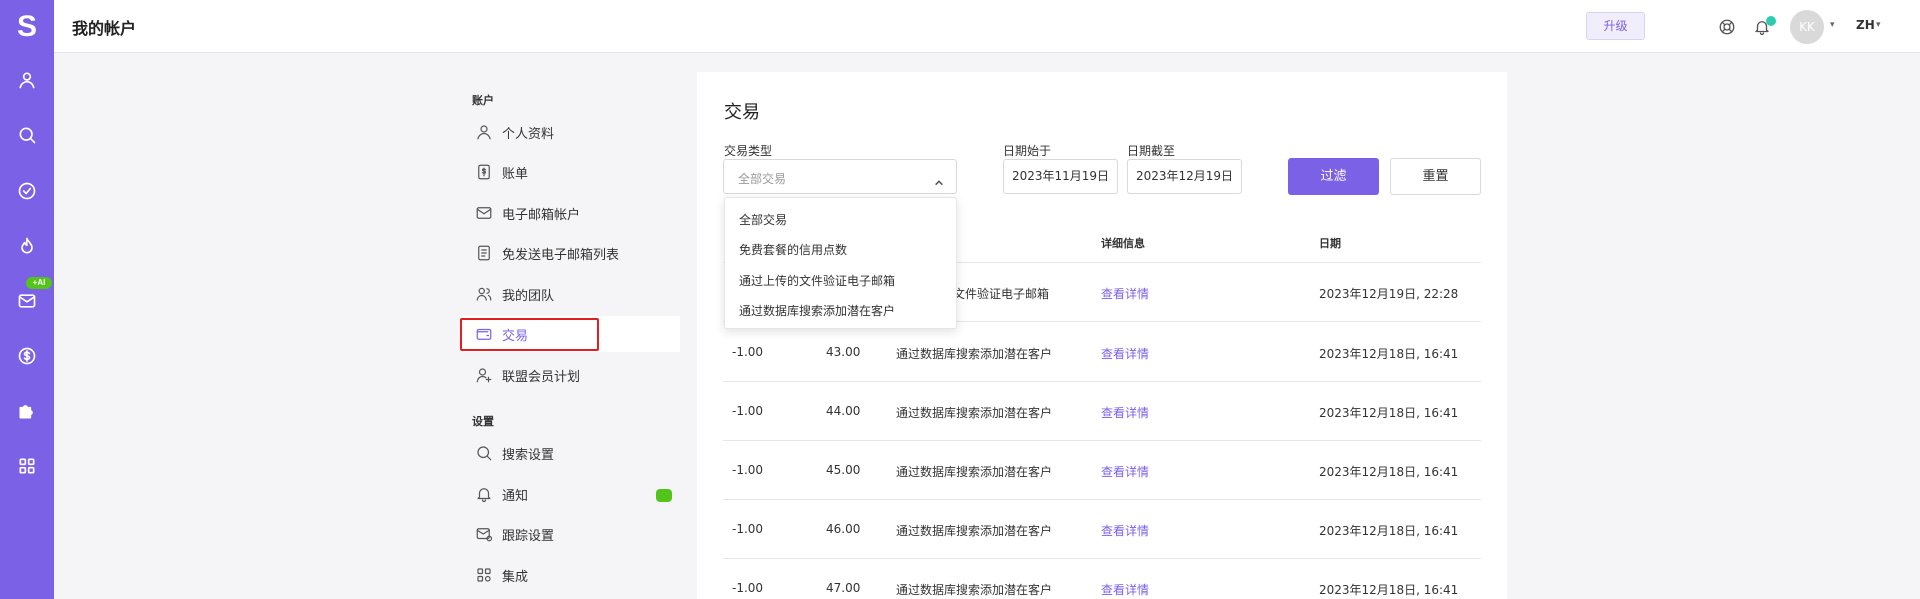 The image size is (1920, 599). I want to click on avatar-chevron-down-icon: ▾, so click(1832, 25).